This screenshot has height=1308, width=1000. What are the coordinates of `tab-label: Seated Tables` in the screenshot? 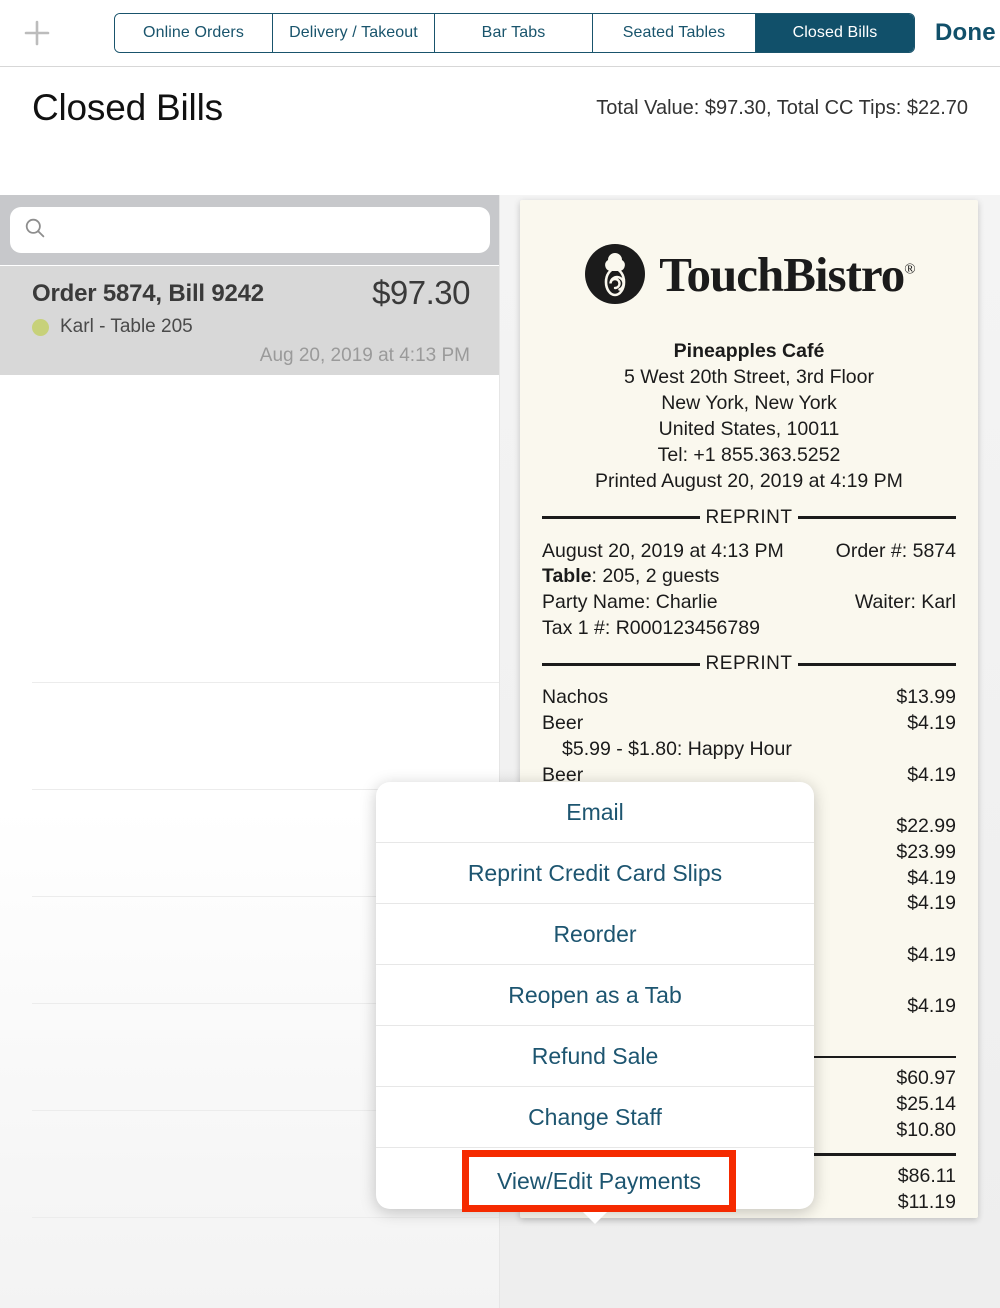 It's located at (674, 32).